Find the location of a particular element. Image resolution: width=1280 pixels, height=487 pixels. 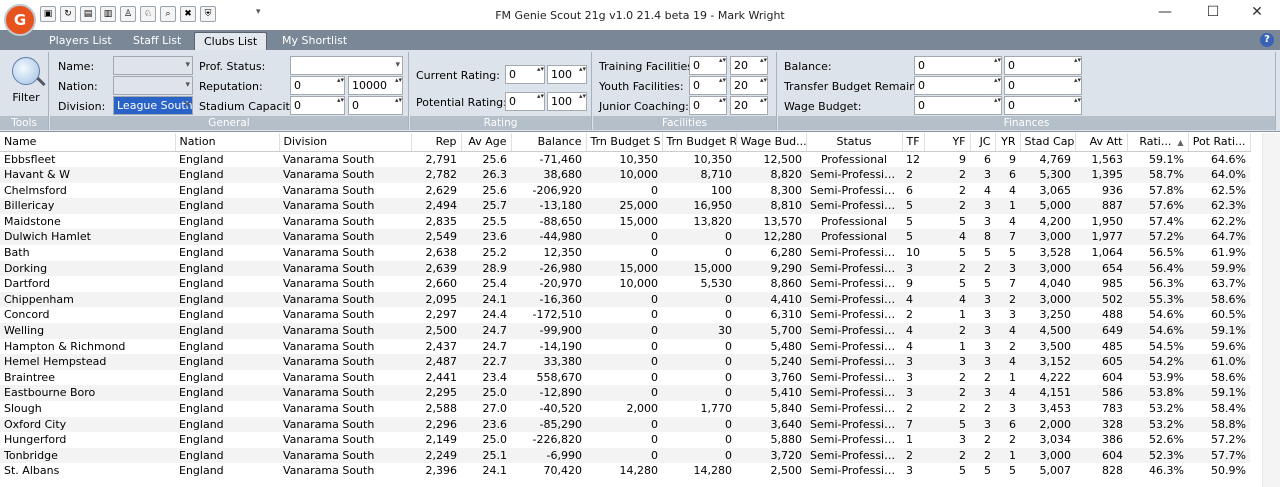

table-cell: -26,980 is located at coordinates (548, 268).